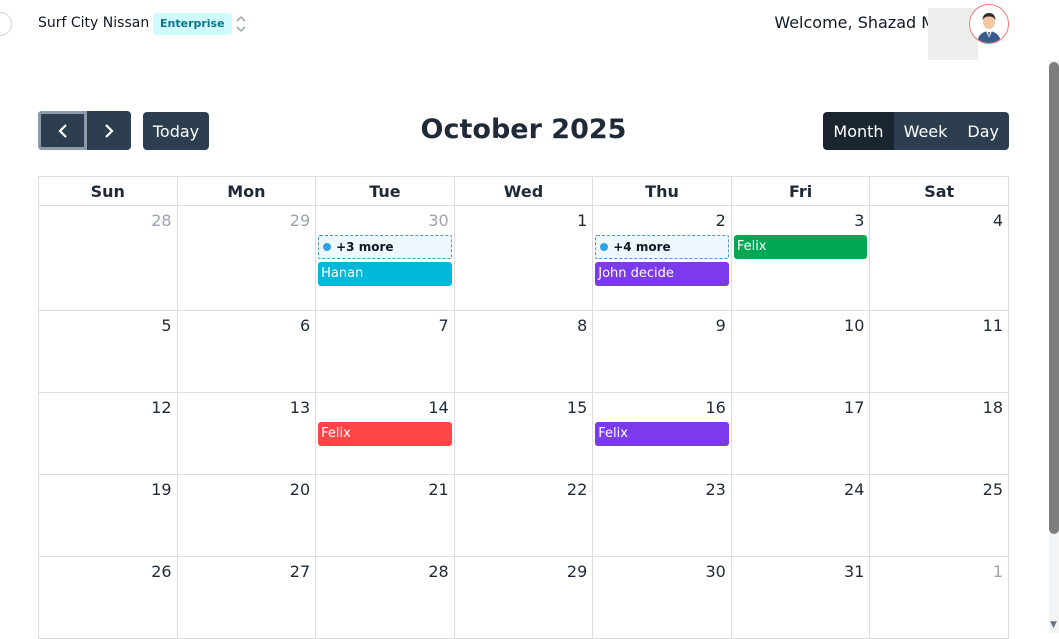 The width and height of the screenshot is (1059, 639). I want to click on day-number: 11, so click(939, 324).